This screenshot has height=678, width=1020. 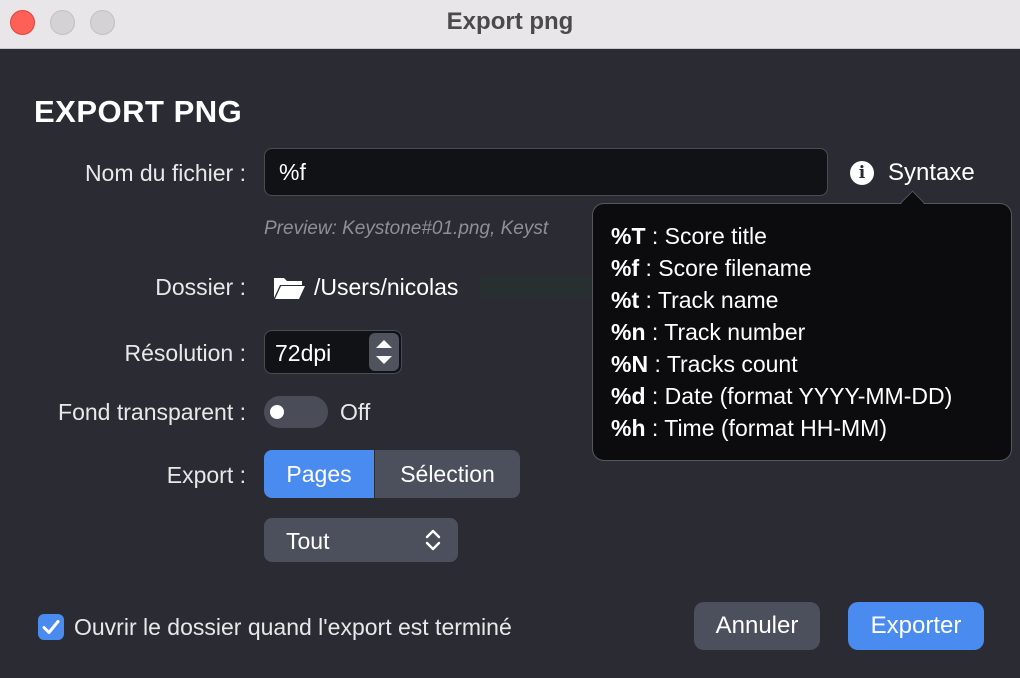 What do you see at coordinates (931, 173) in the screenshot?
I see `syntax-link: Syntaxe` at bounding box center [931, 173].